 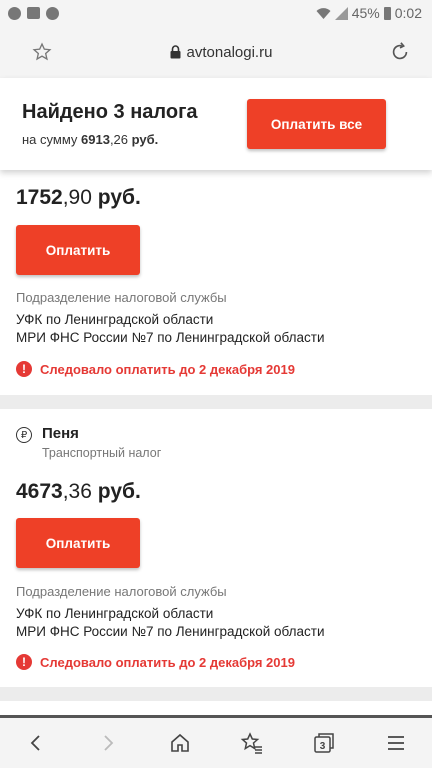 What do you see at coordinates (323, 13) in the screenshot?
I see `wifi-icon` at bounding box center [323, 13].